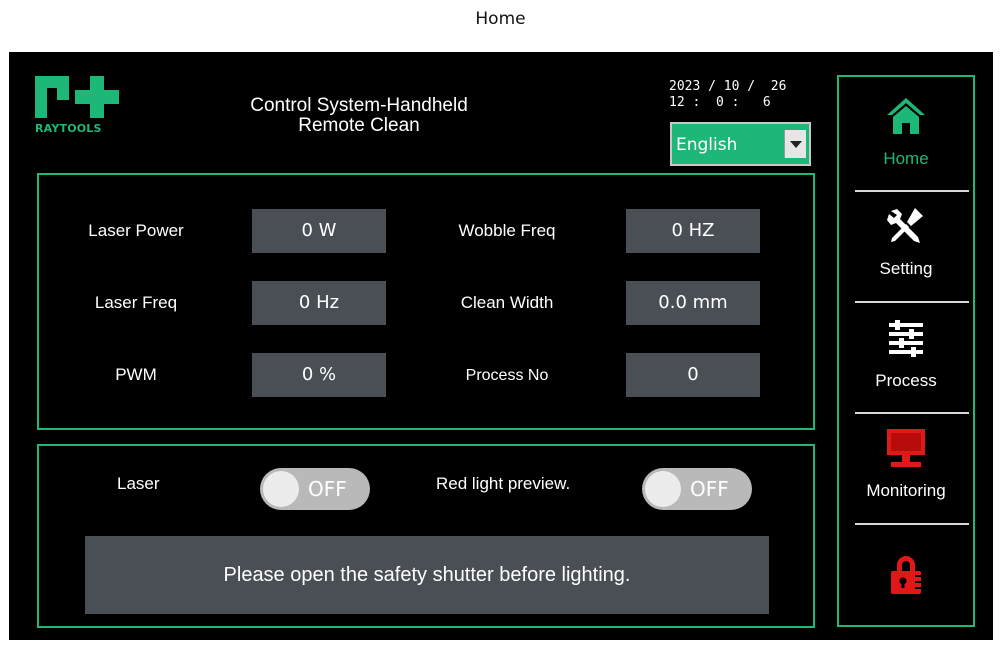 Image resolution: width=1001 pixels, height=646 pixels. What do you see at coordinates (906, 143) in the screenshot?
I see `nav-item-home: Home` at bounding box center [906, 143].